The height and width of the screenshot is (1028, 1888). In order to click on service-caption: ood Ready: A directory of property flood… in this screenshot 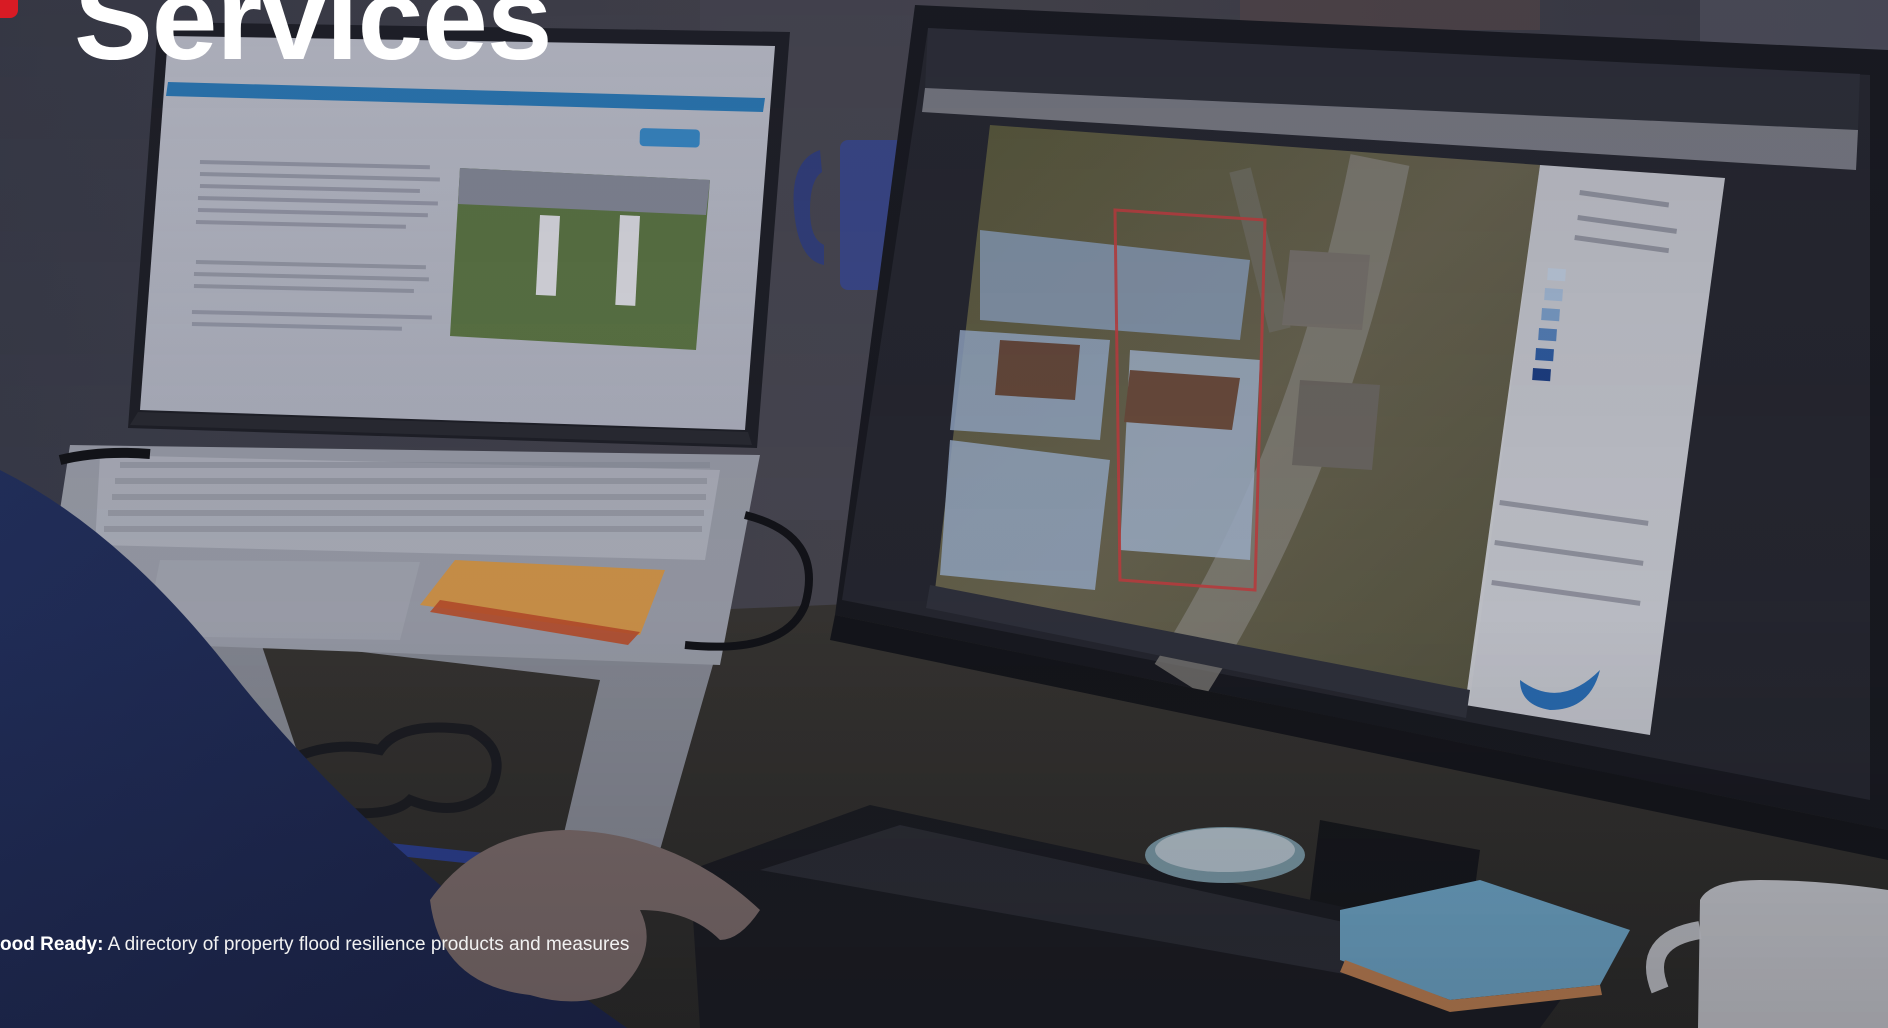, I will do `click(314, 945)`.